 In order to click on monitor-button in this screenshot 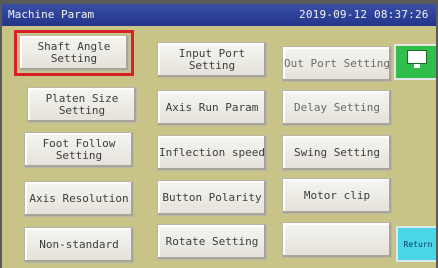, I will do `click(415, 62)`.